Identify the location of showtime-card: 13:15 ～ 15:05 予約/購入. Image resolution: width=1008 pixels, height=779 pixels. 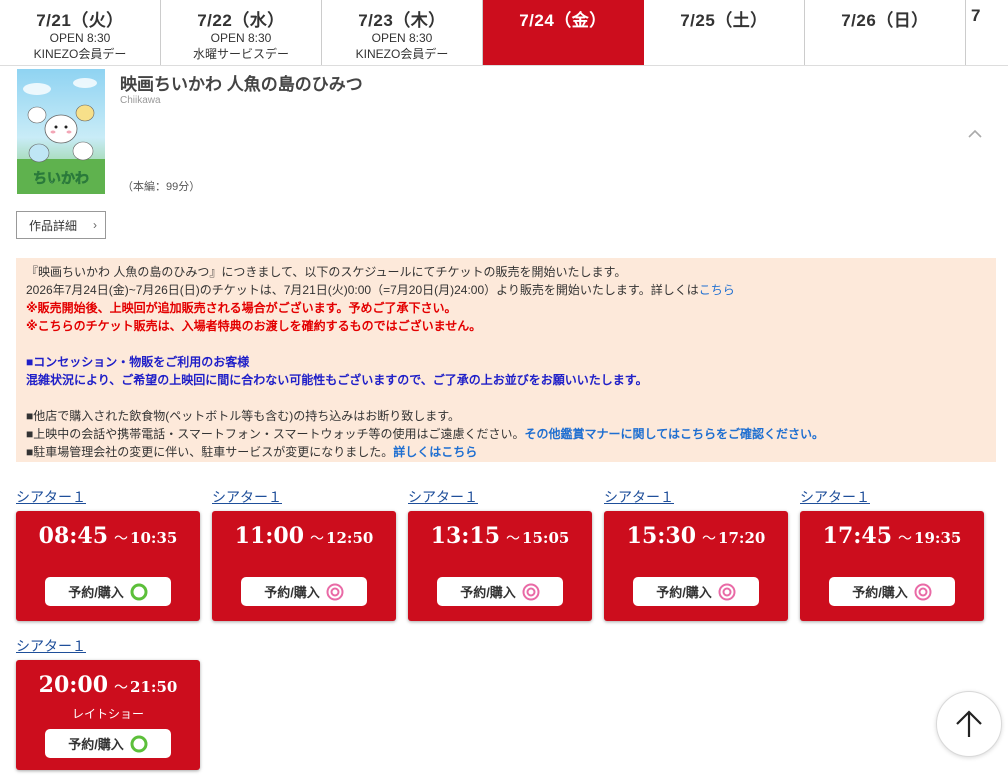
(500, 566).